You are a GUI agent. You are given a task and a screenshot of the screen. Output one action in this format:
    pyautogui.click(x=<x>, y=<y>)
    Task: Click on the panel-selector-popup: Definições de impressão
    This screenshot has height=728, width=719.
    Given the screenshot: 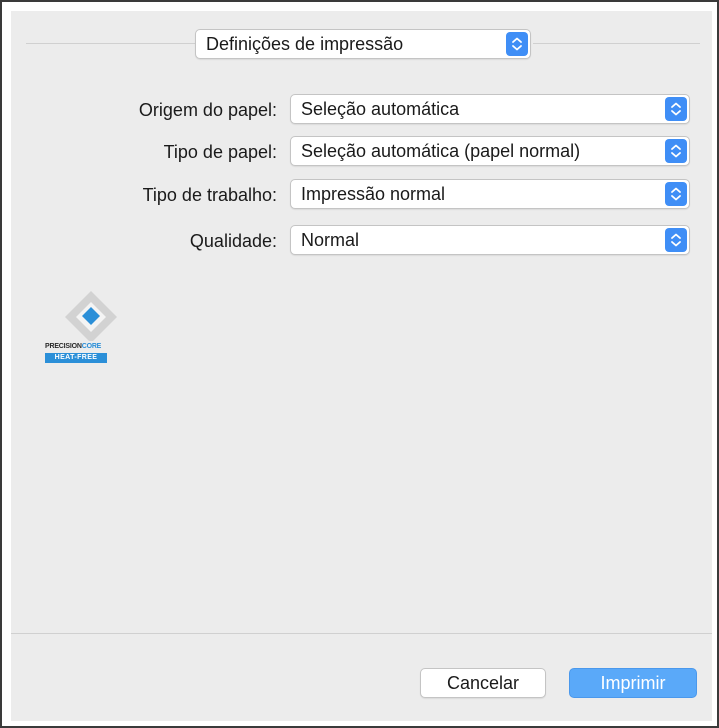 What is the action you would take?
    pyautogui.click(x=363, y=44)
    